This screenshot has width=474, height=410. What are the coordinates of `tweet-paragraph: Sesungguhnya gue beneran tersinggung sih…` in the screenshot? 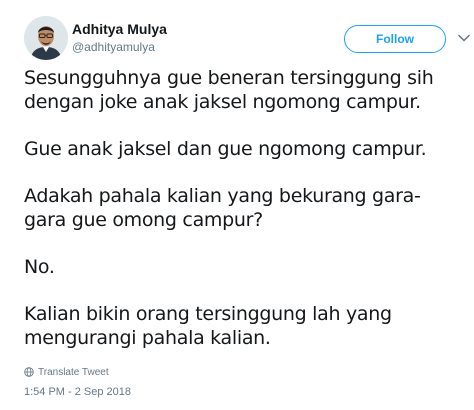 It's located at (244, 90).